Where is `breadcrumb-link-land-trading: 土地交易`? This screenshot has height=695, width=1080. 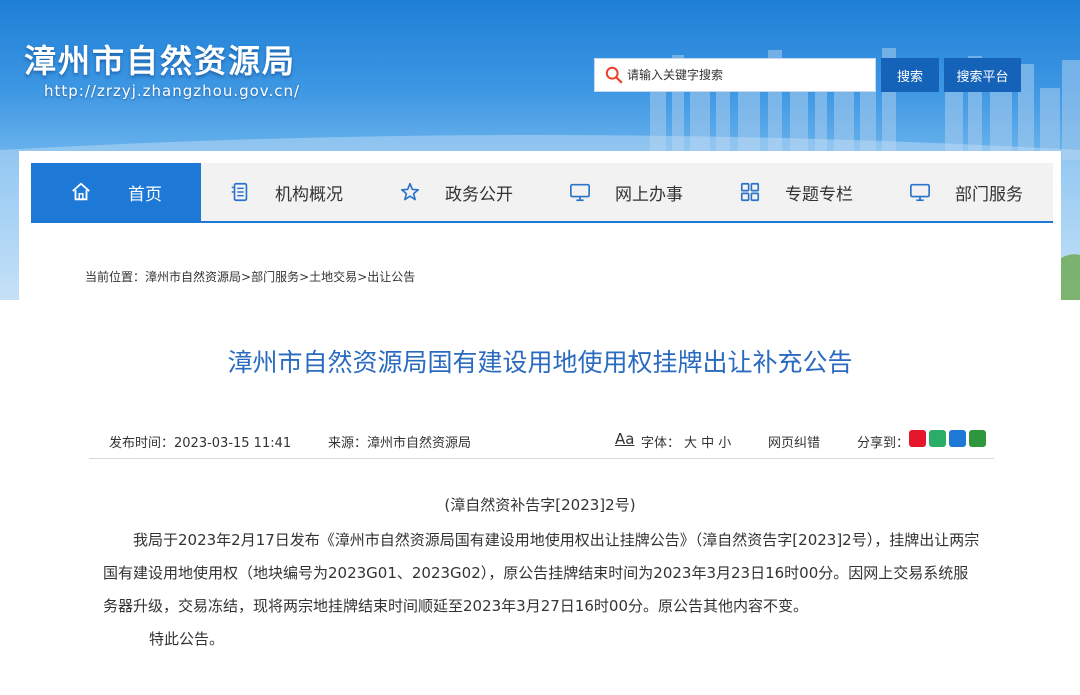 breadcrumb-link-land-trading: 土地交易 is located at coordinates (333, 277).